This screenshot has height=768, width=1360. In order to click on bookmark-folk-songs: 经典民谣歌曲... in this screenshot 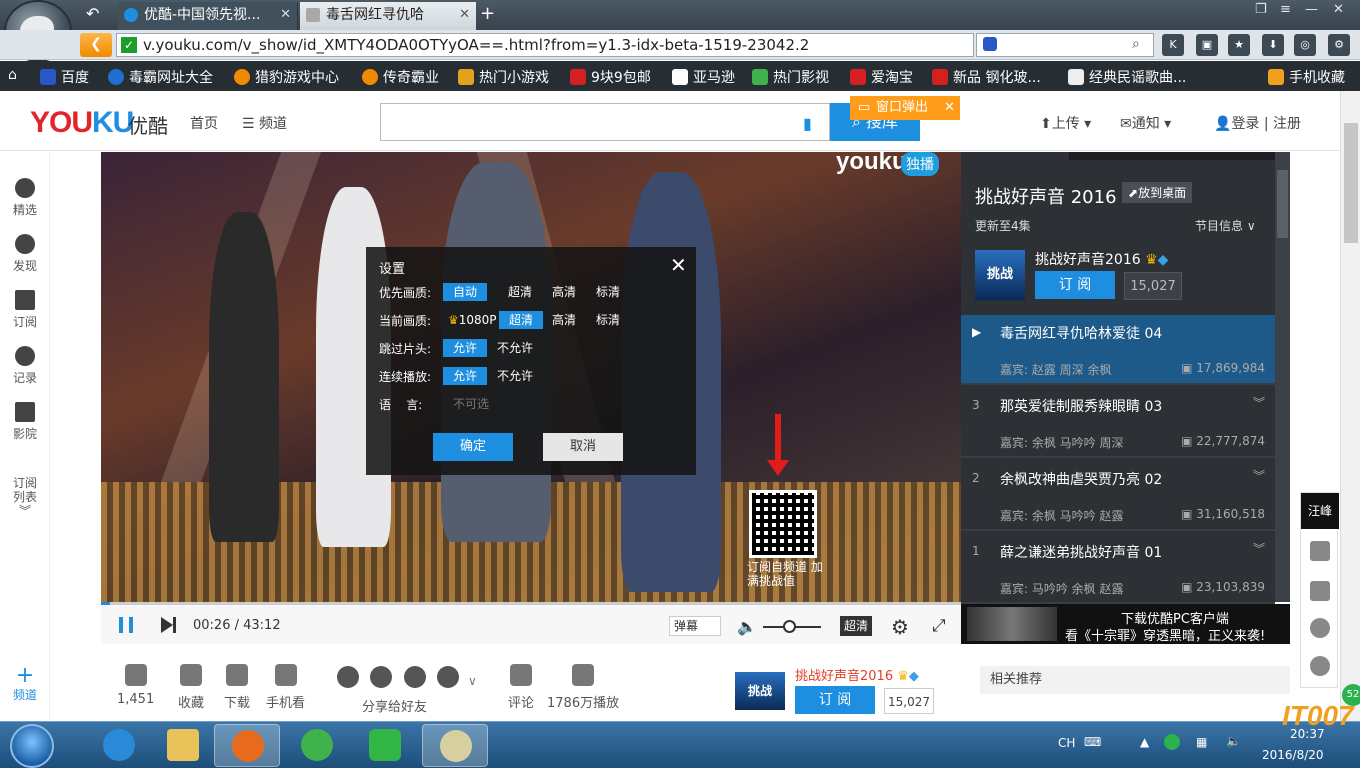, I will do `click(1127, 77)`.